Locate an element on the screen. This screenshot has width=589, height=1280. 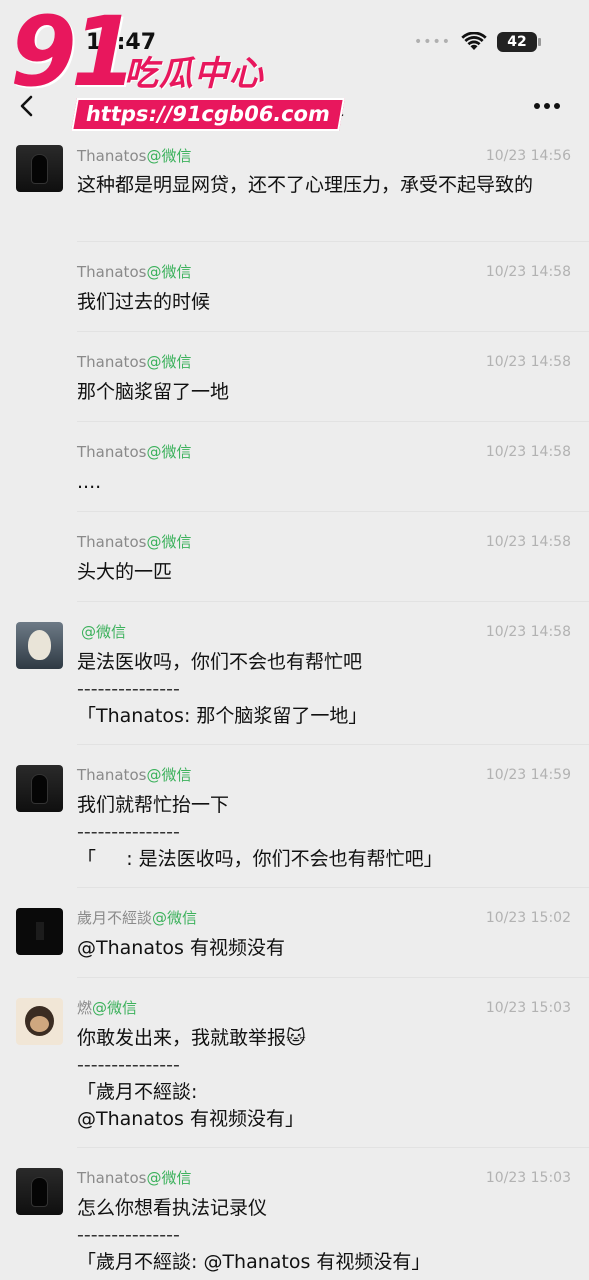
status-time: 10:47 is located at coordinates (121, 42).